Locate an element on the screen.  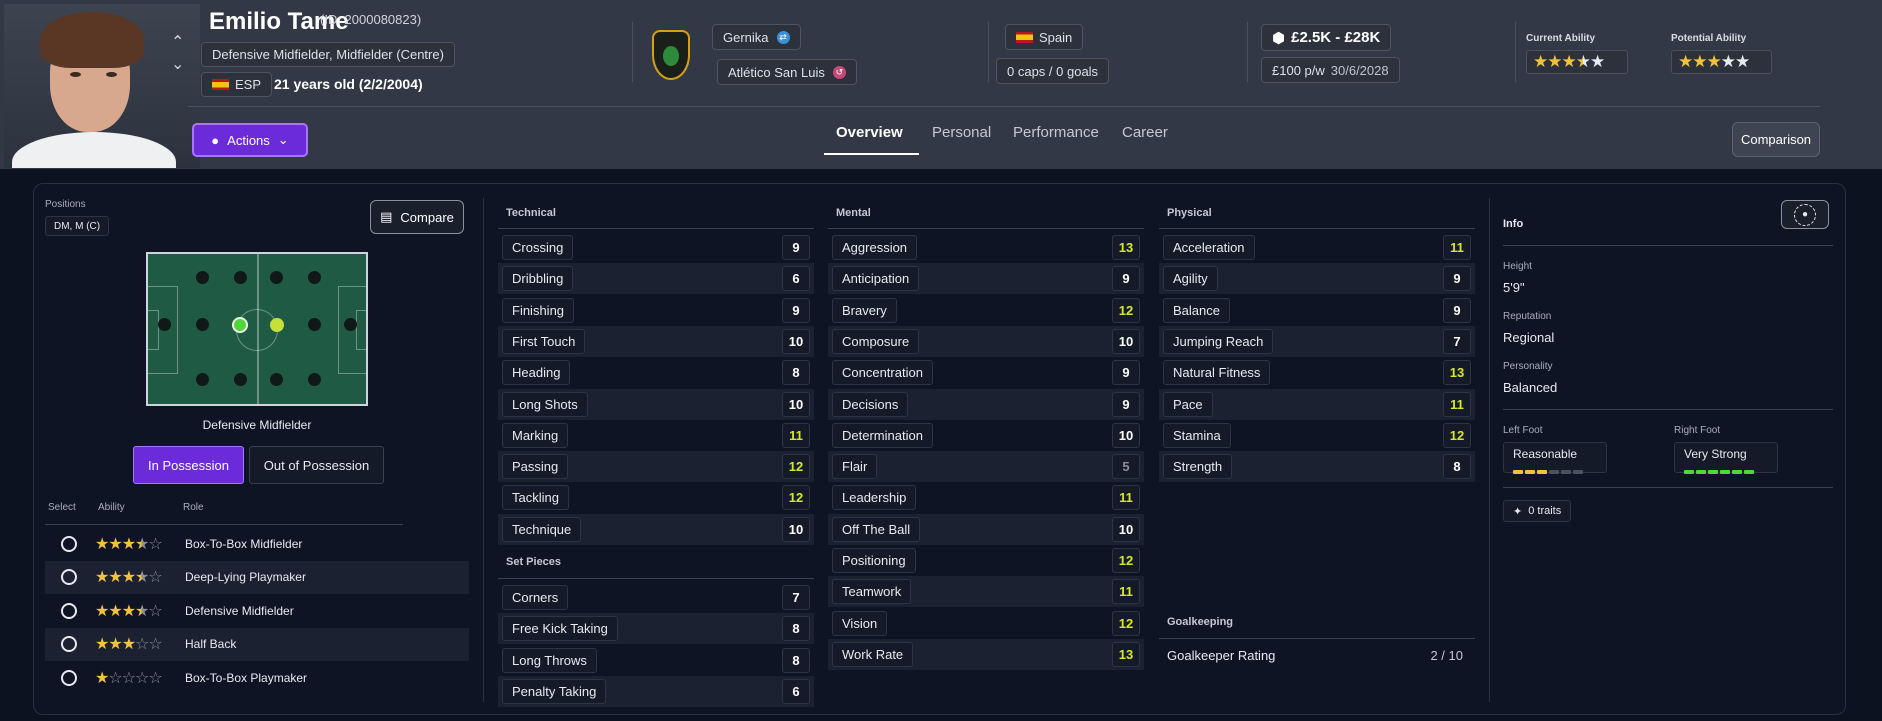
next-player-arrow: ⌄ is located at coordinates (177, 64).